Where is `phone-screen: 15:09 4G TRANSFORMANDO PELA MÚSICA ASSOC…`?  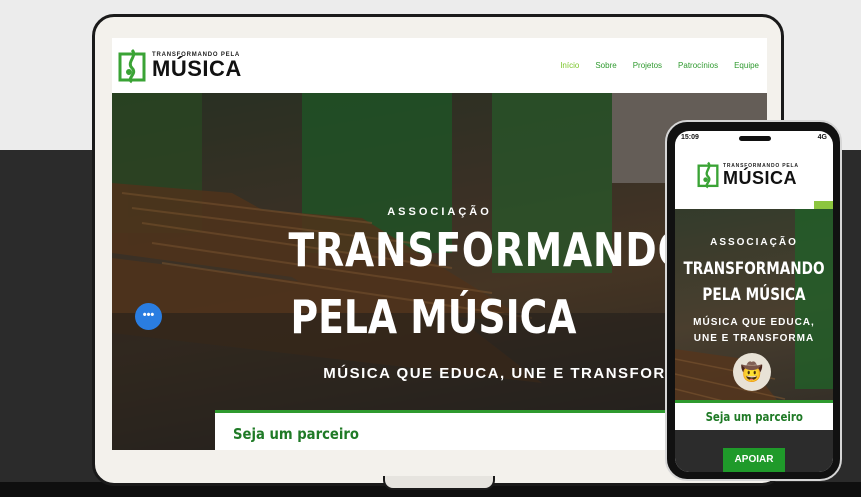 phone-screen: 15:09 4G TRANSFORMANDO PELA MÚSICA ASSOC… is located at coordinates (754, 301).